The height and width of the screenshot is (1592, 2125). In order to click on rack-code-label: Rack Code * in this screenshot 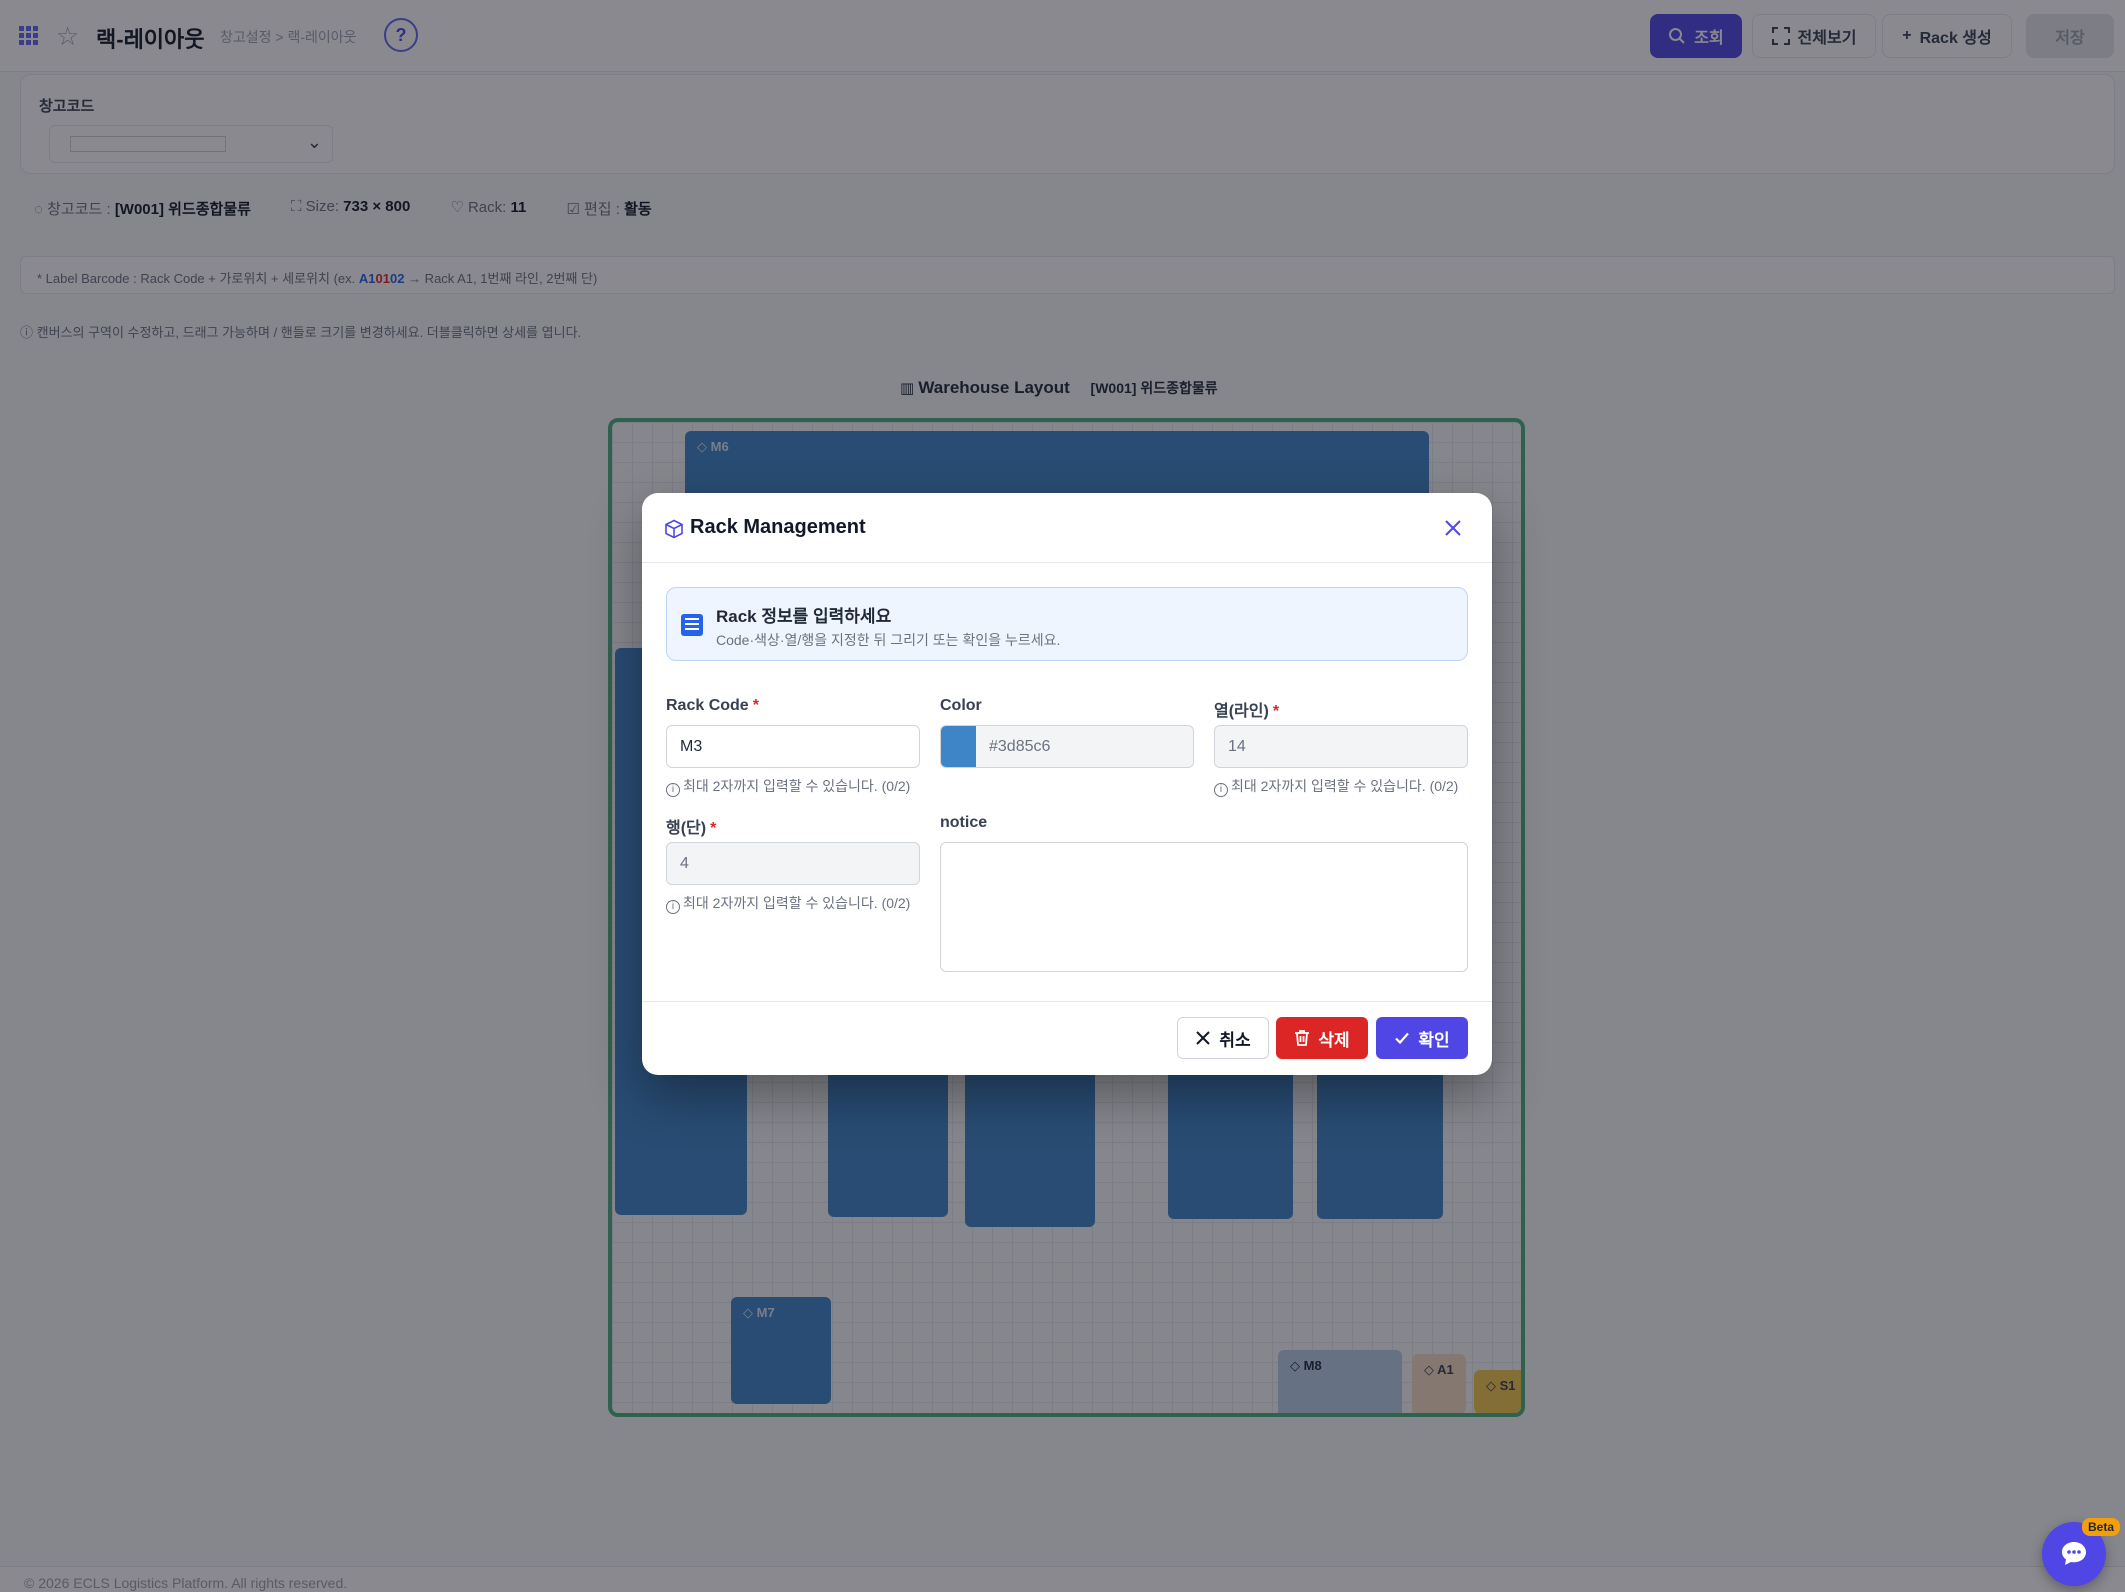, I will do `click(712, 705)`.